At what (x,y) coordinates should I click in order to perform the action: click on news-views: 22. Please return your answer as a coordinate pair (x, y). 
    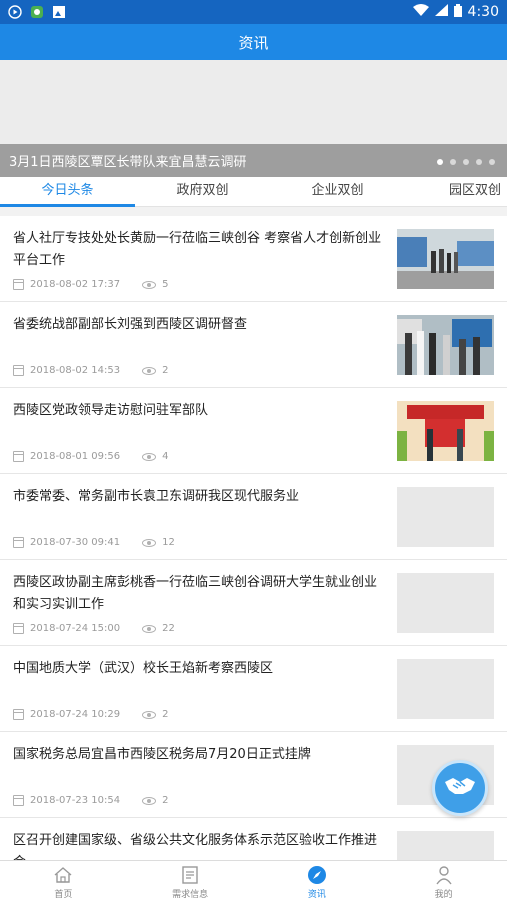
    Looking at the image, I should click on (168, 628).